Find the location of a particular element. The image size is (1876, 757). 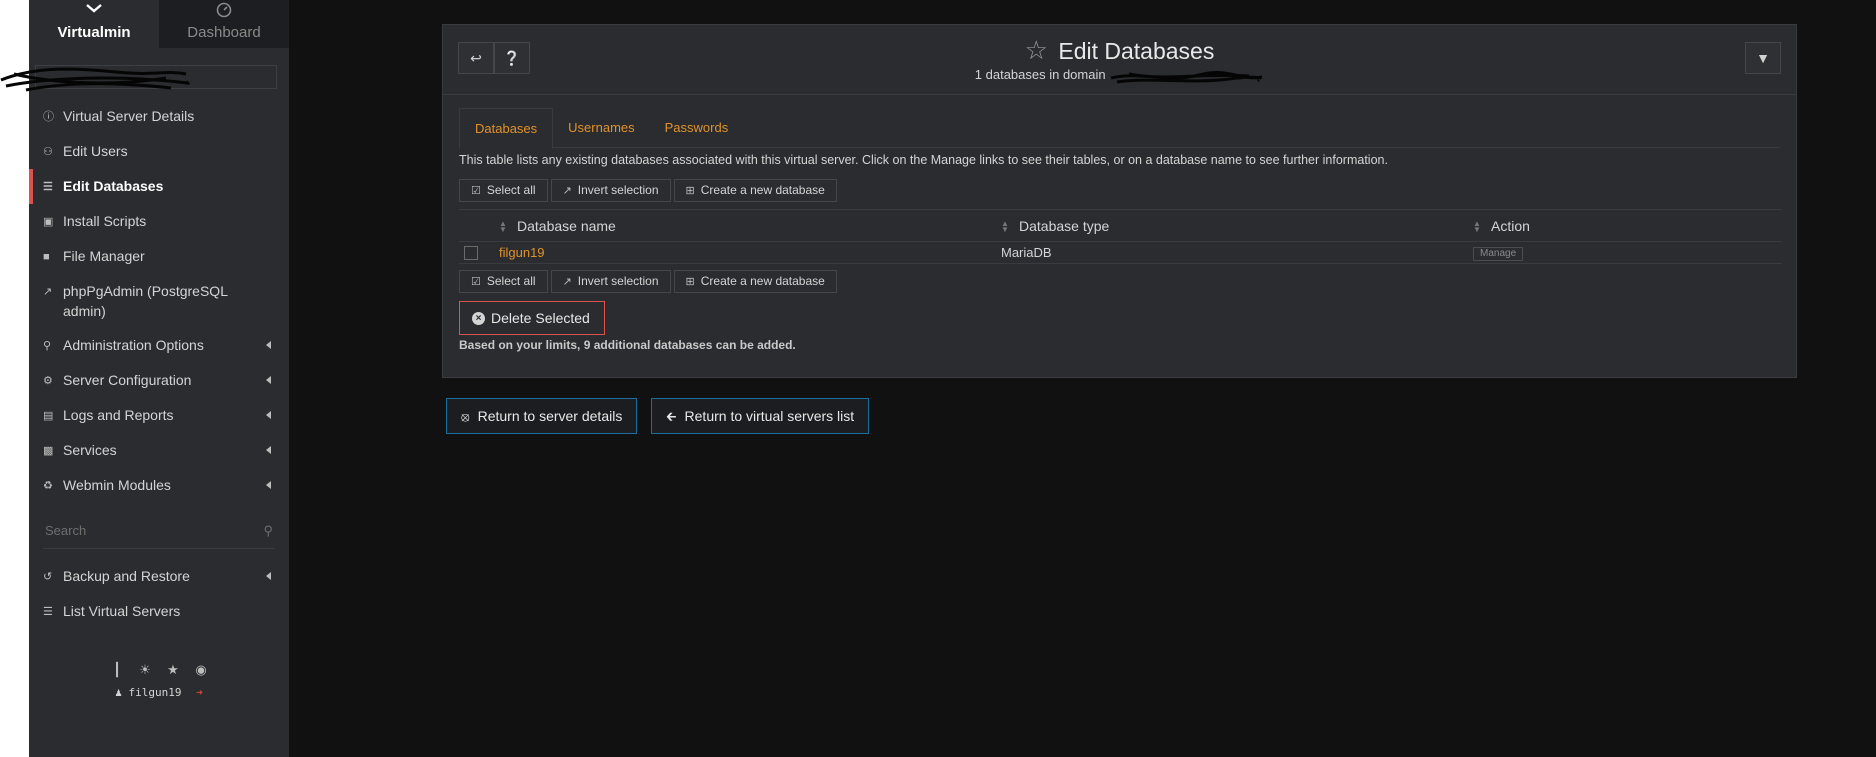

sidebar-toolbar: ┃ ☀ ★ ◉ is located at coordinates (159, 670).